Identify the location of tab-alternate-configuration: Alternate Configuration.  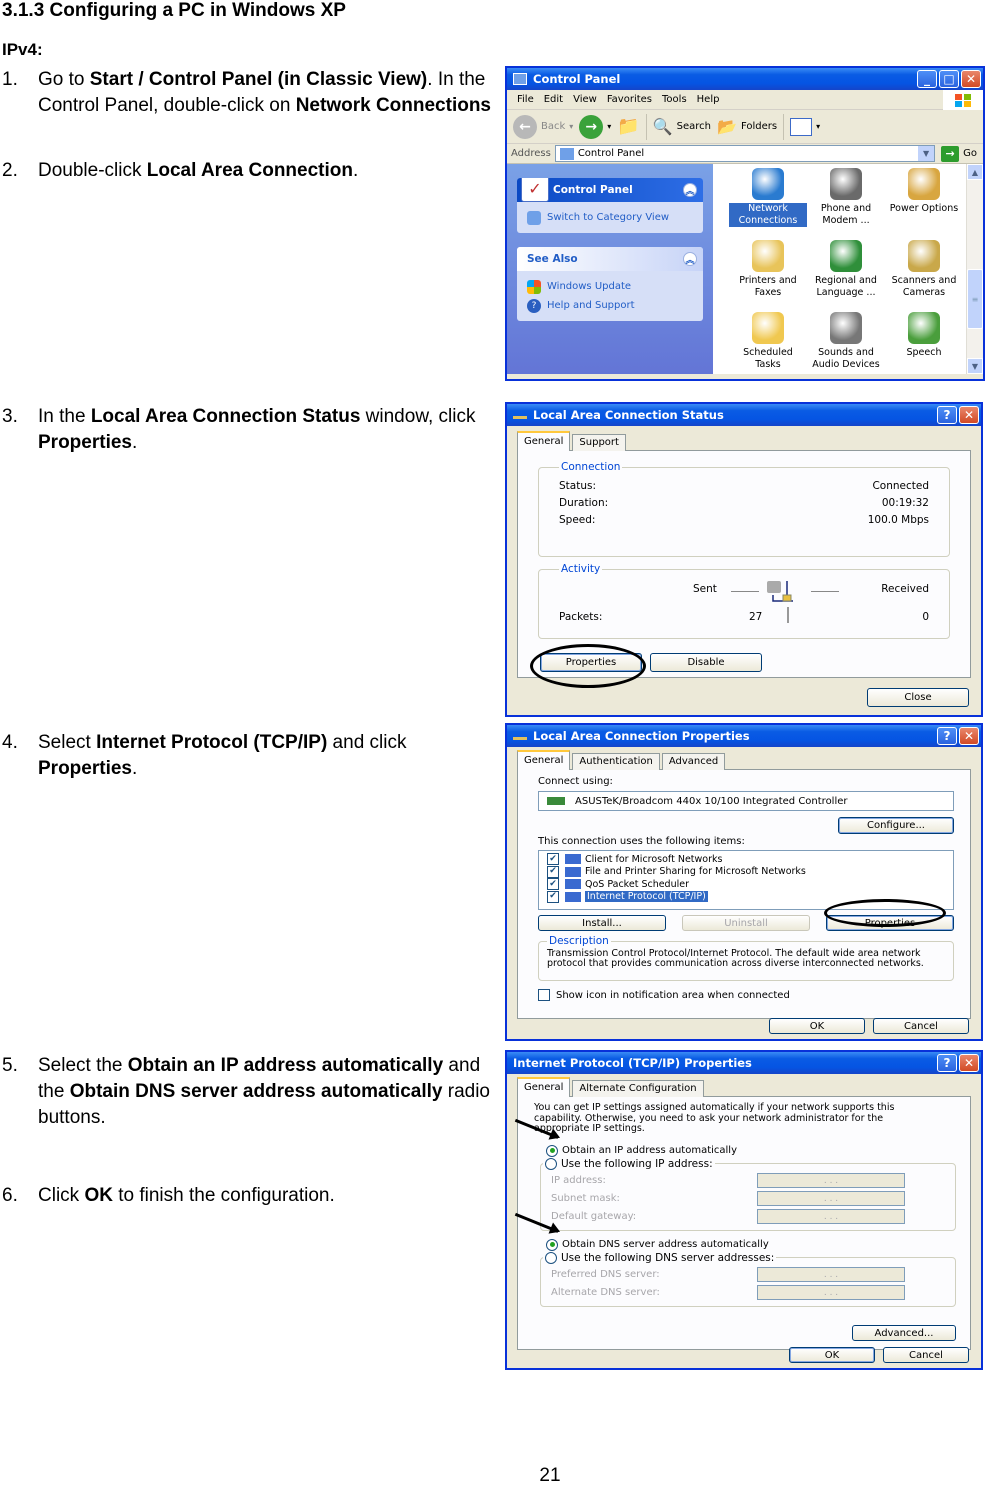
(638, 1088).